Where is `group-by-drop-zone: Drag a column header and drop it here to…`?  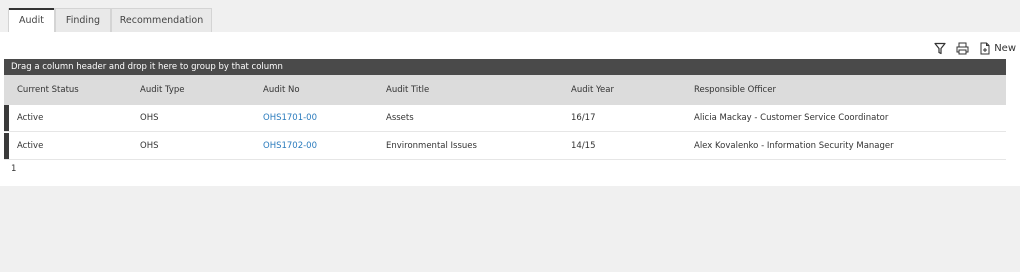
group-by-drop-zone: Drag a column header and drop it here to… is located at coordinates (505, 67).